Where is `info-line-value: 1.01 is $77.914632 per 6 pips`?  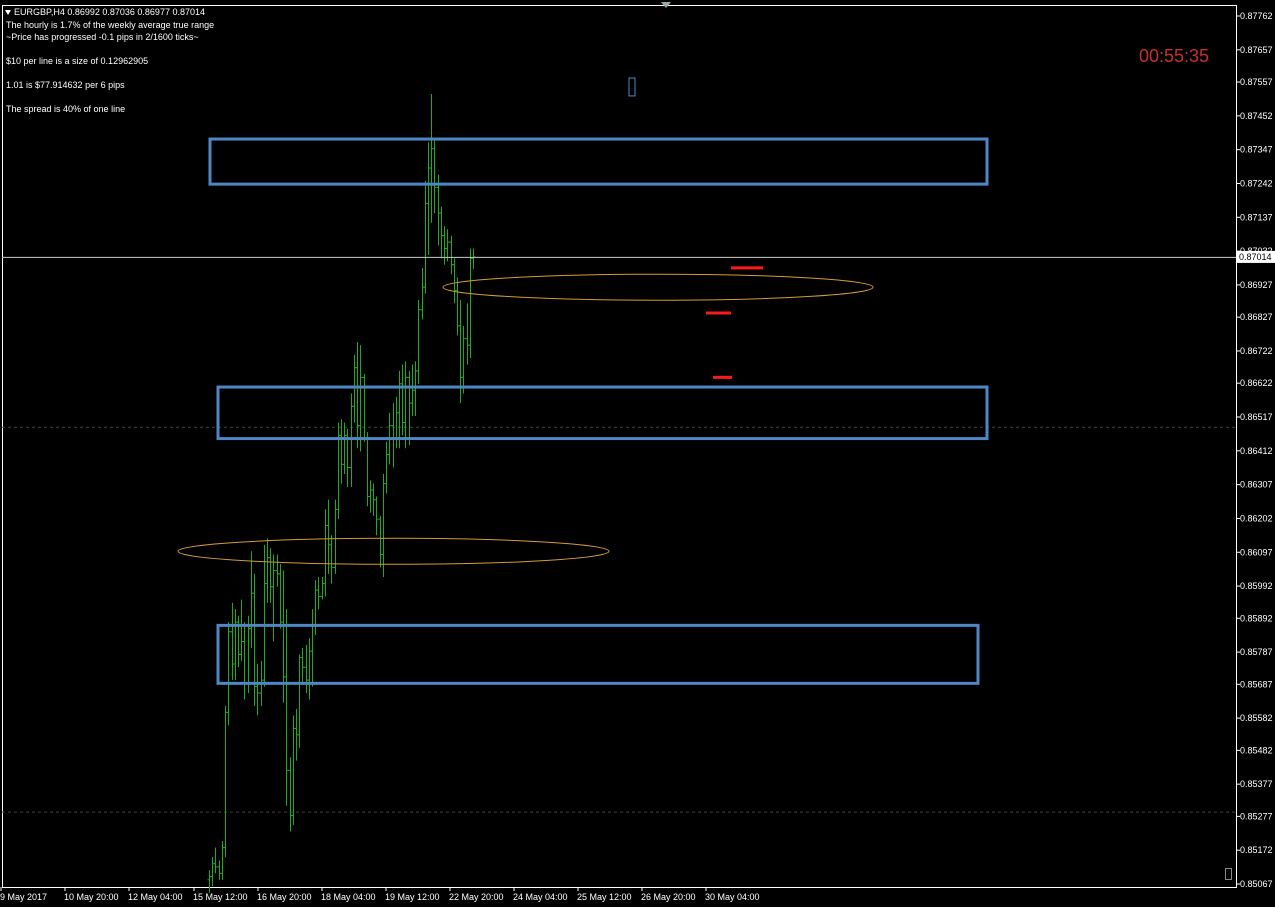 info-line-value: 1.01 is $77.914632 per 6 pips is located at coordinates (65, 85).